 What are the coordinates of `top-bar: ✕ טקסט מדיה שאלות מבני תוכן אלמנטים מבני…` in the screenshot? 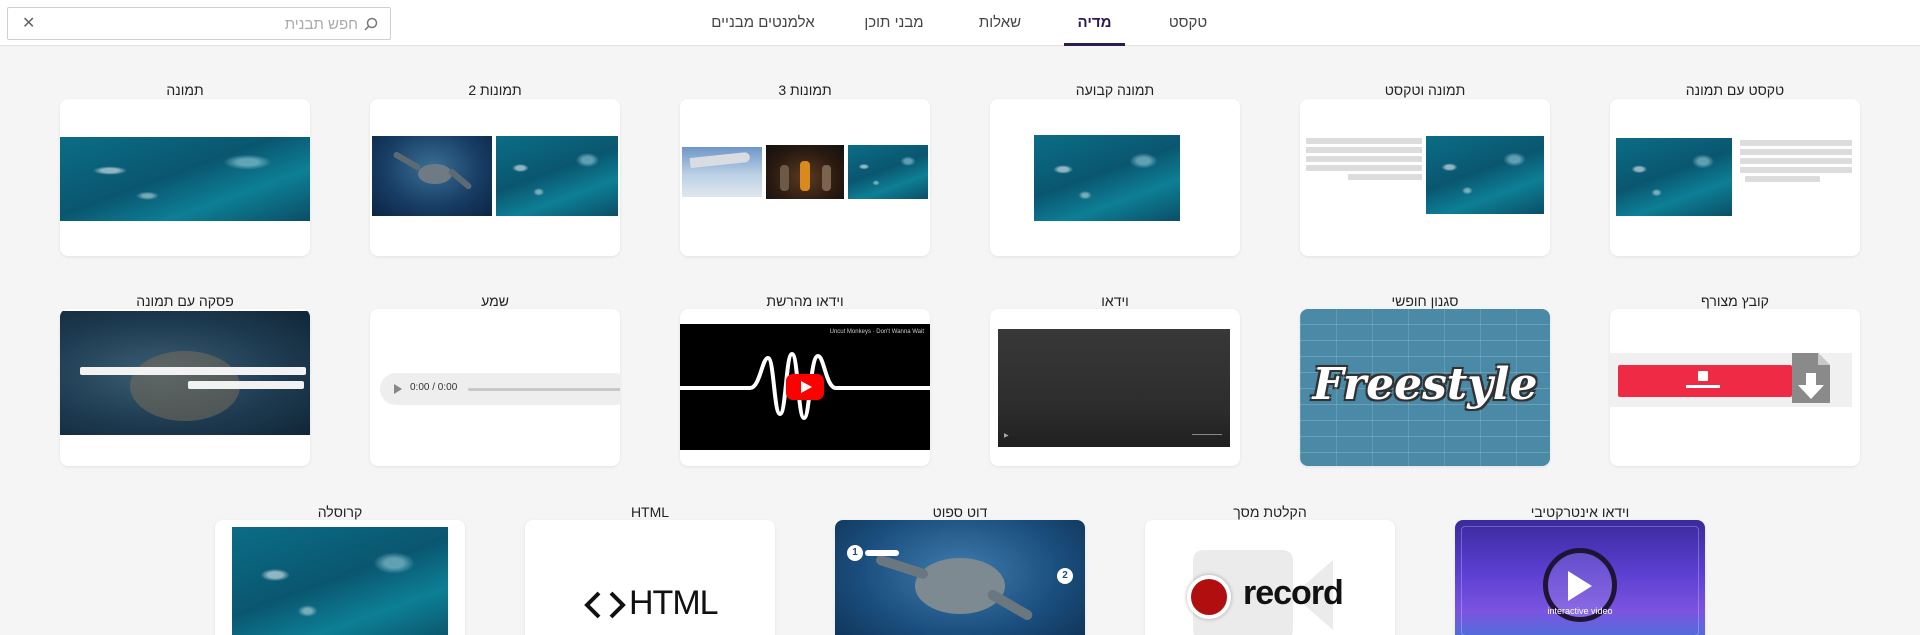 It's located at (960, 23).